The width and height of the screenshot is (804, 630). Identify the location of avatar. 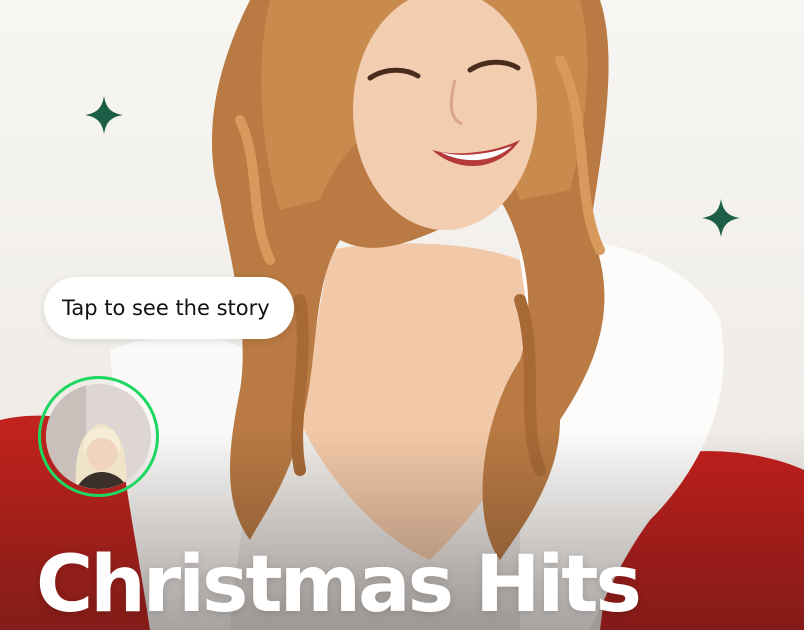
(98, 436).